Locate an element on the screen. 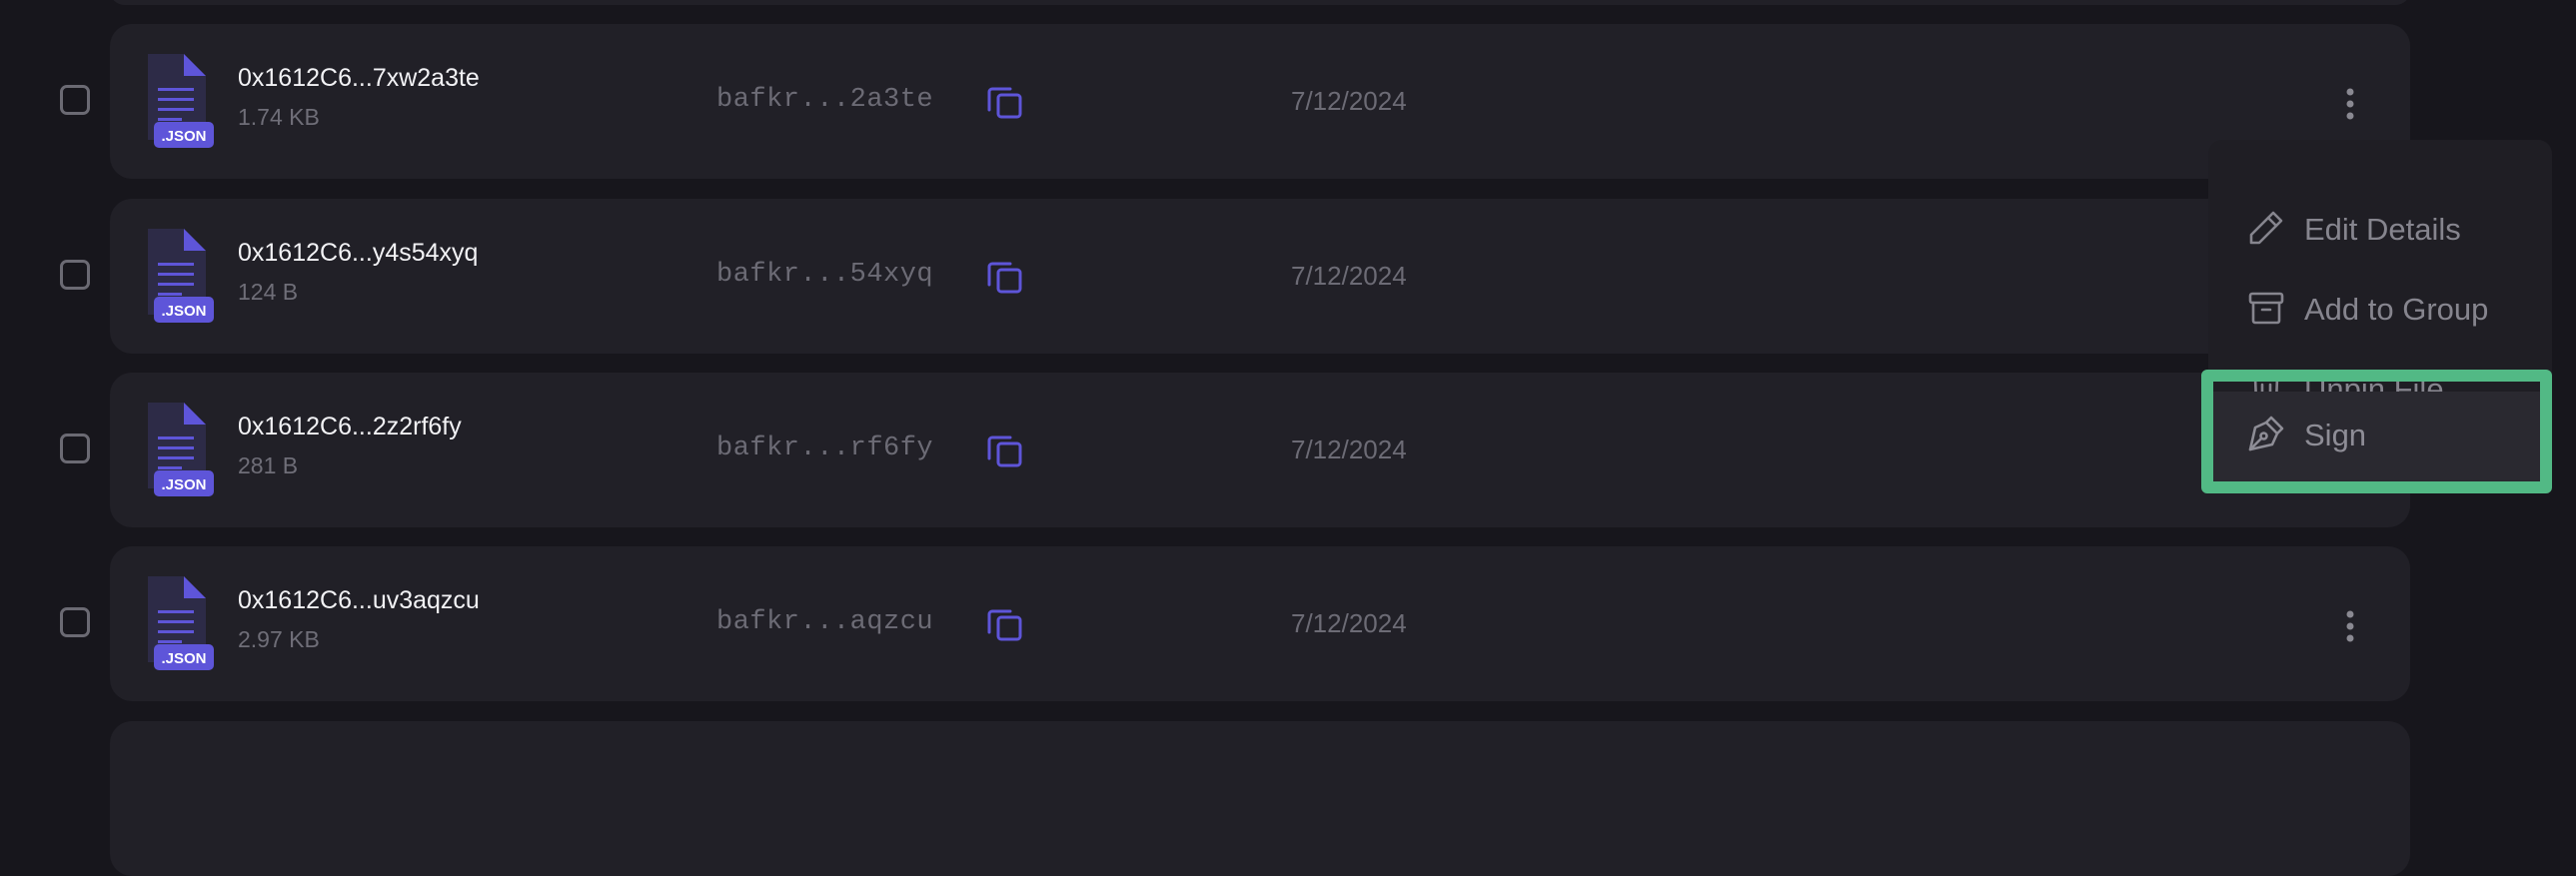  menu-item-sign: Sign is located at coordinates (2380, 434).